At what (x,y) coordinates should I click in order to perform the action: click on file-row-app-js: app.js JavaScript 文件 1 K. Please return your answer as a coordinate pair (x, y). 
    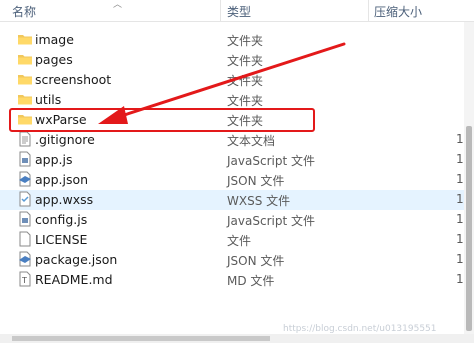
    Looking at the image, I should click on (237, 160).